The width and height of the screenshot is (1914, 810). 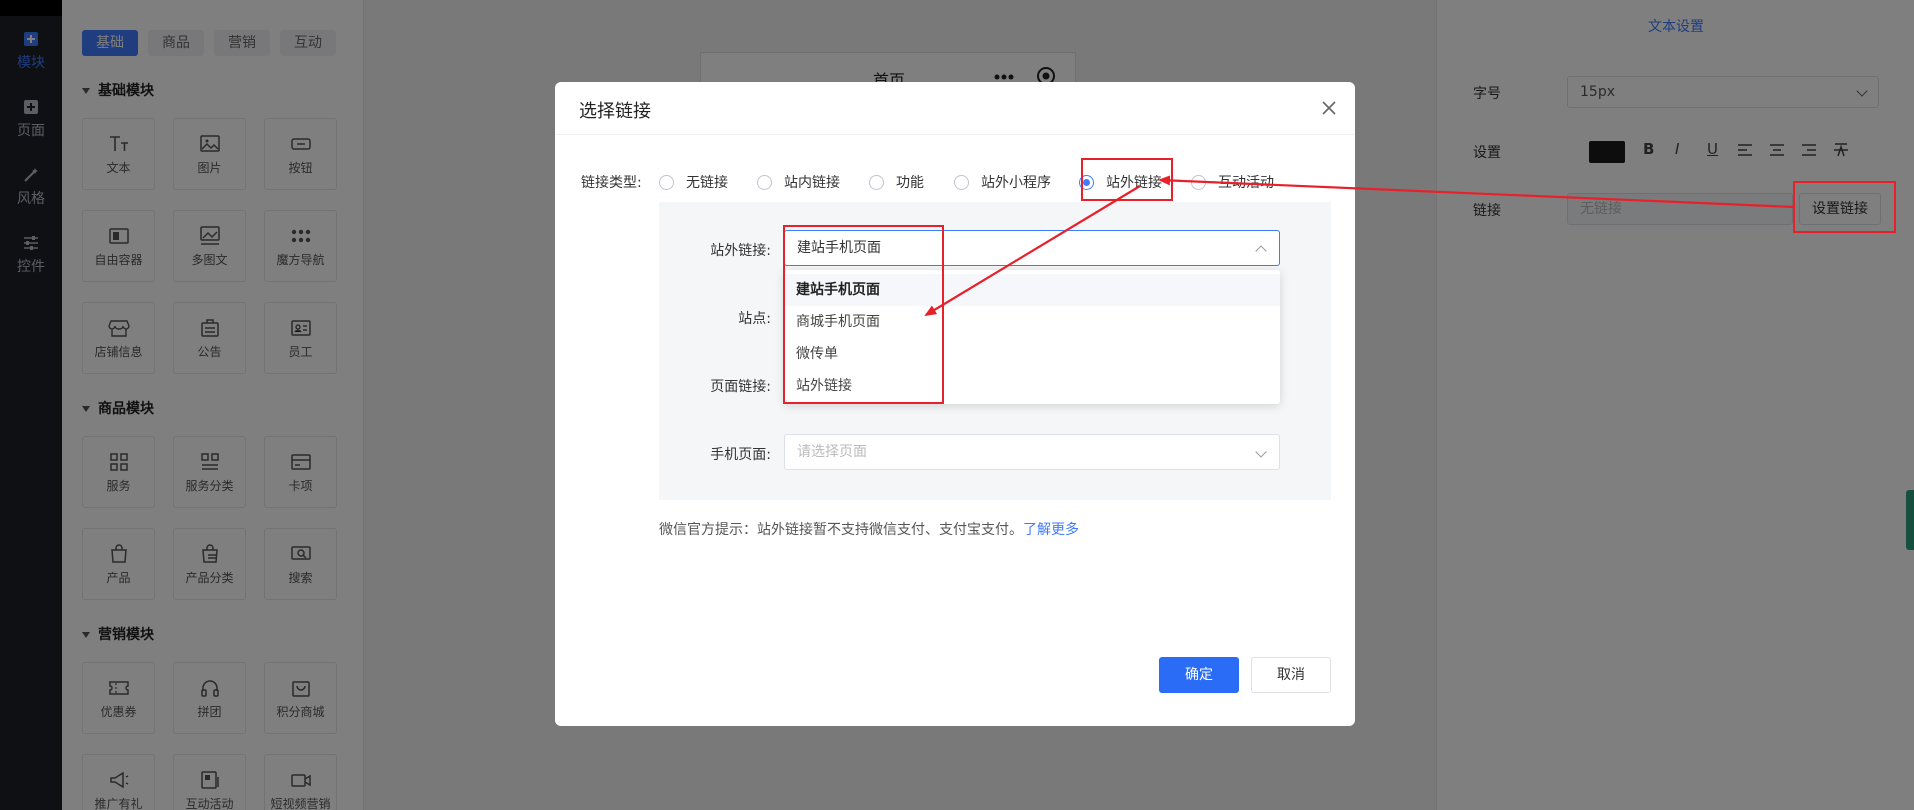 What do you see at coordinates (740, 455) in the screenshot?
I see `mobile-page-label: 手机页面:` at bounding box center [740, 455].